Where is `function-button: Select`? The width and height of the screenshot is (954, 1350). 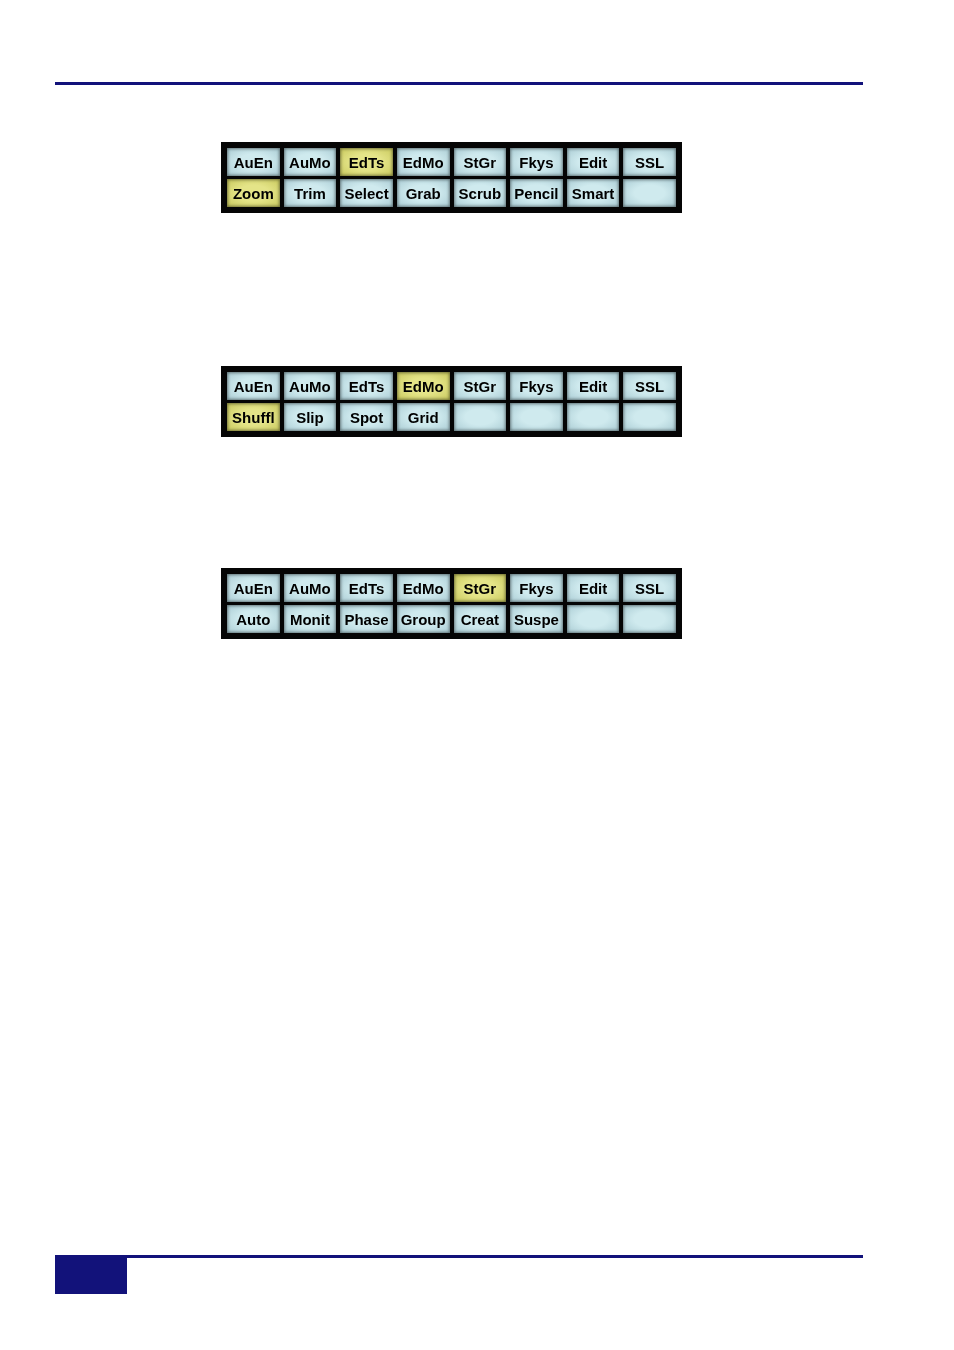
function-button: Select is located at coordinates (366, 193).